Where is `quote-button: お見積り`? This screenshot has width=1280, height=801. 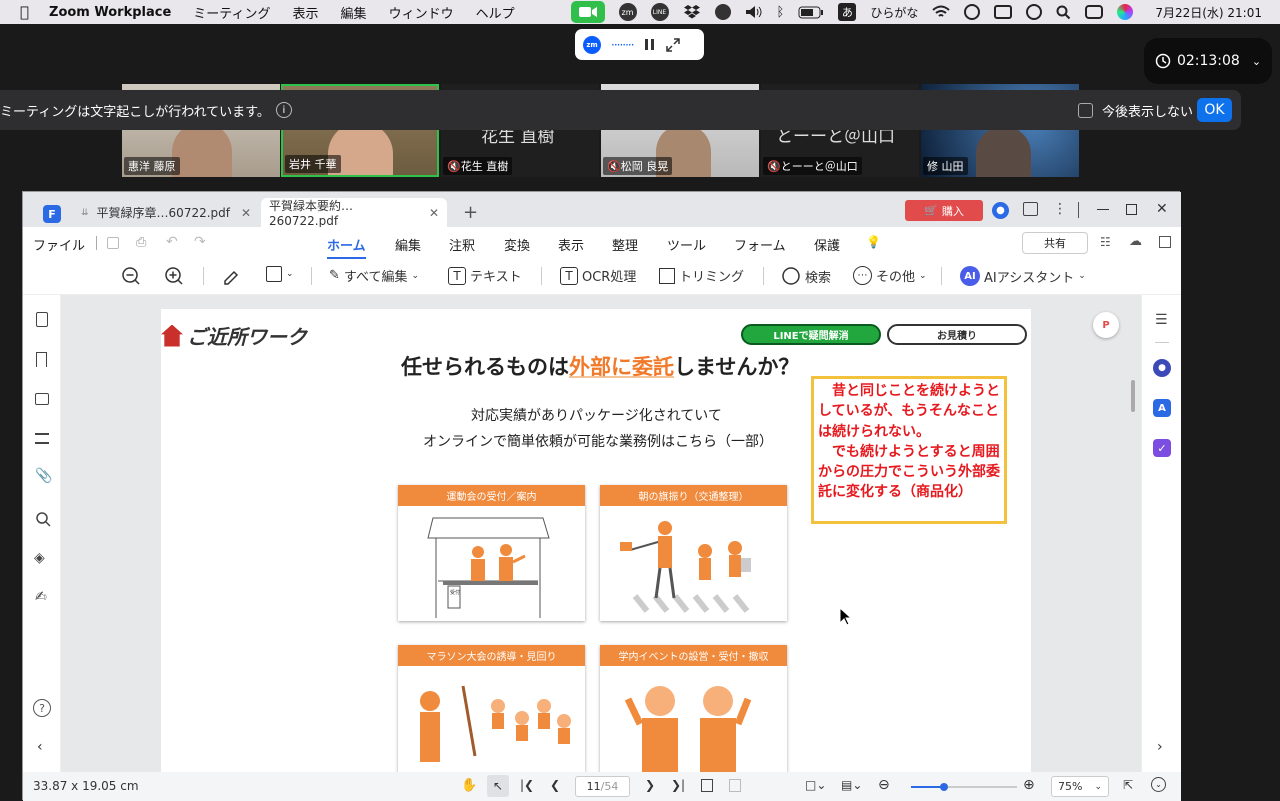
quote-button: お見積り is located at coordinates (957, 334).